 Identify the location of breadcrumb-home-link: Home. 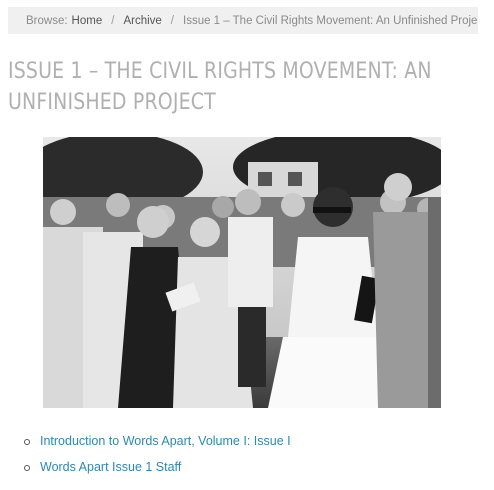
(87, 21).